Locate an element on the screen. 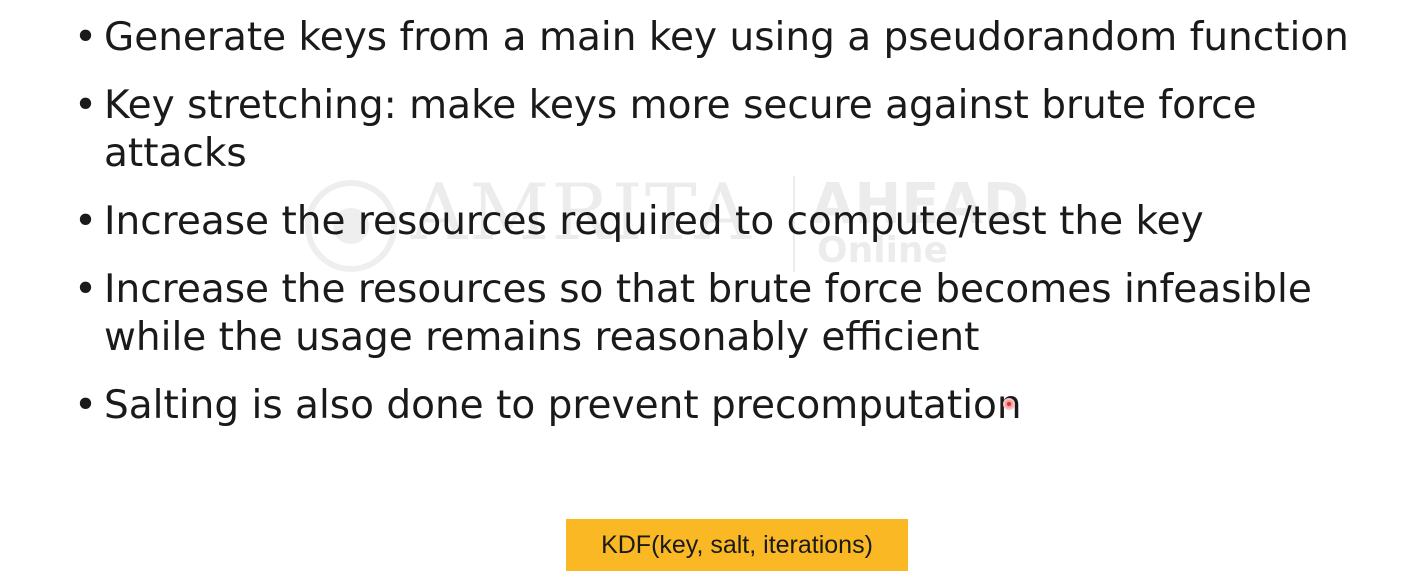 This screenshot has width=1415, height=581. kdf-formula-box: KDF(key, salt, iterations) is located at coordinates (737, 545).